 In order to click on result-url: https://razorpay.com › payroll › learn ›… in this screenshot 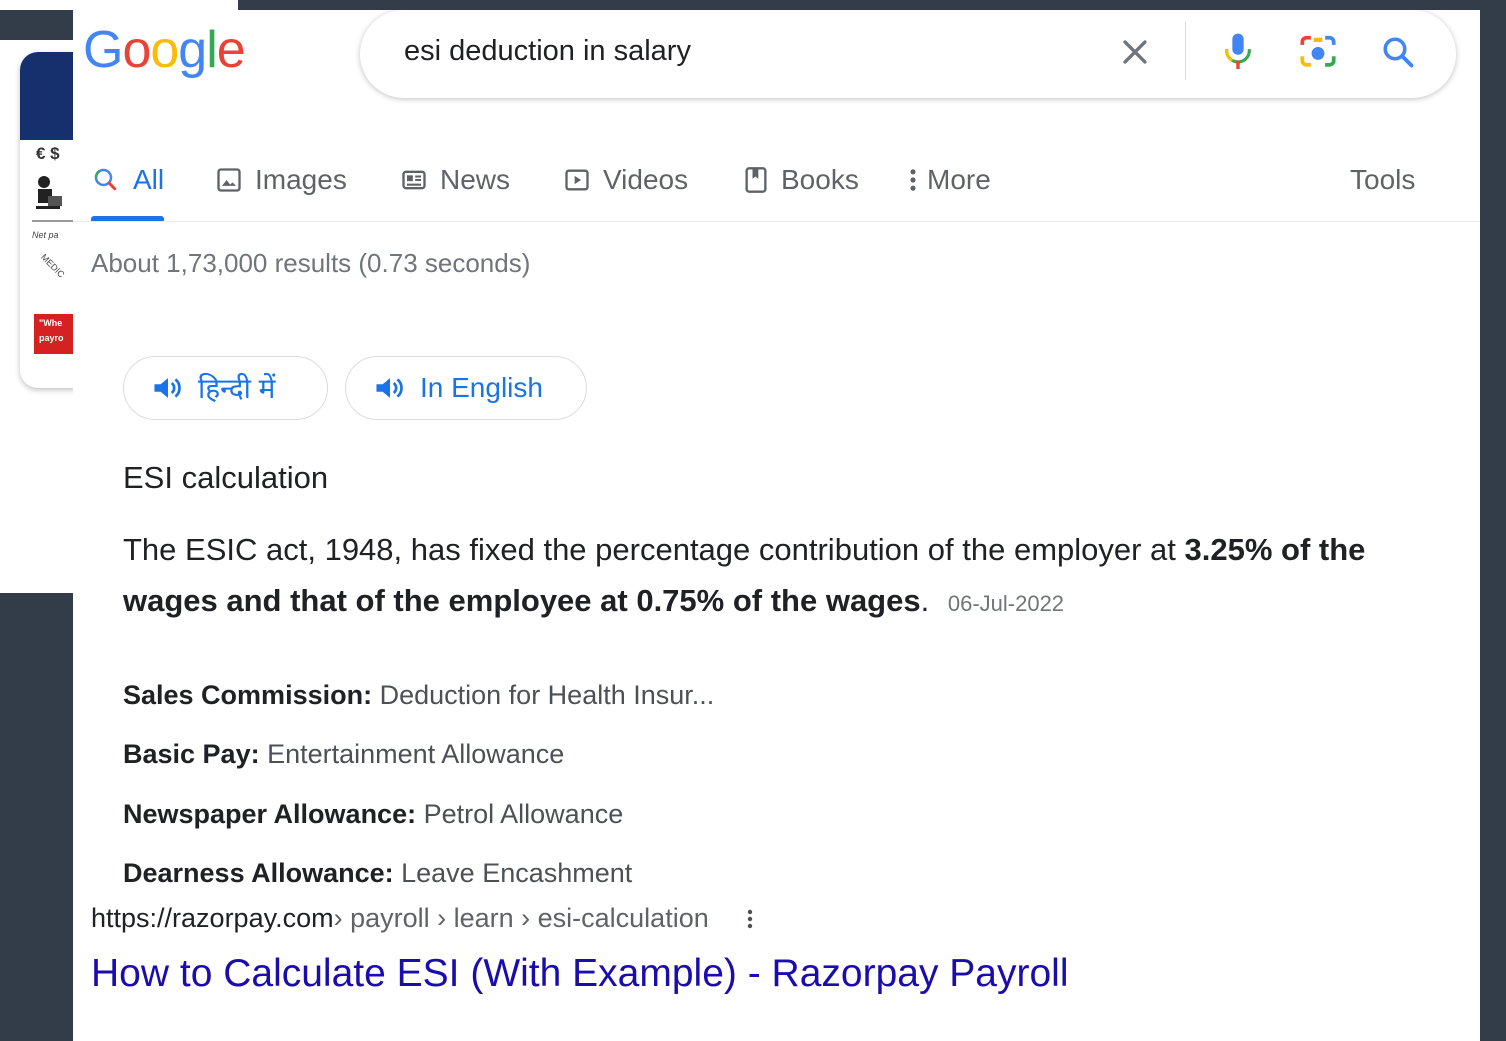, I will do `click(423, 918)`.